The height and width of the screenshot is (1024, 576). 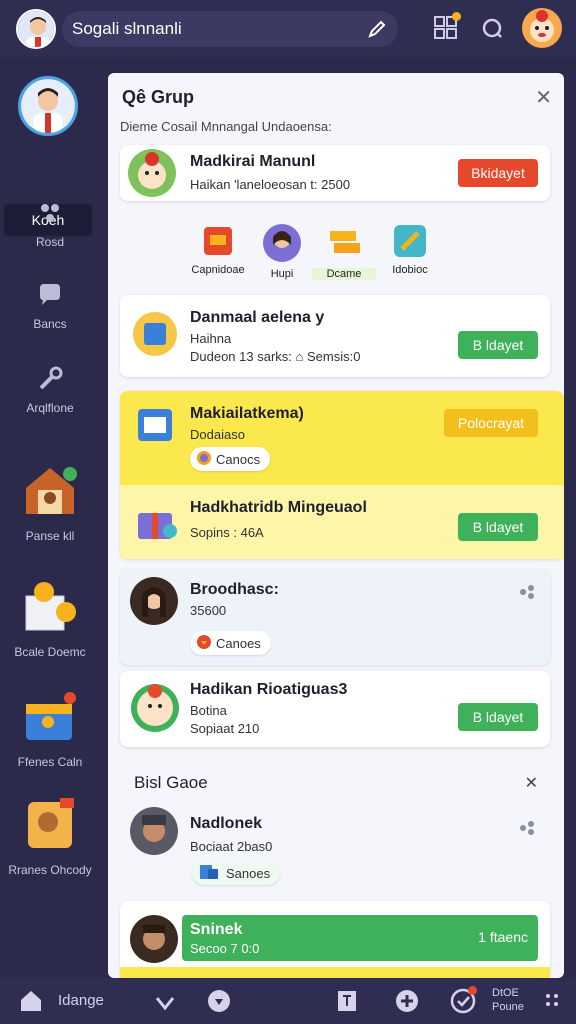 I want to click on chat-bubble-icon, so click(x=50, y=298).